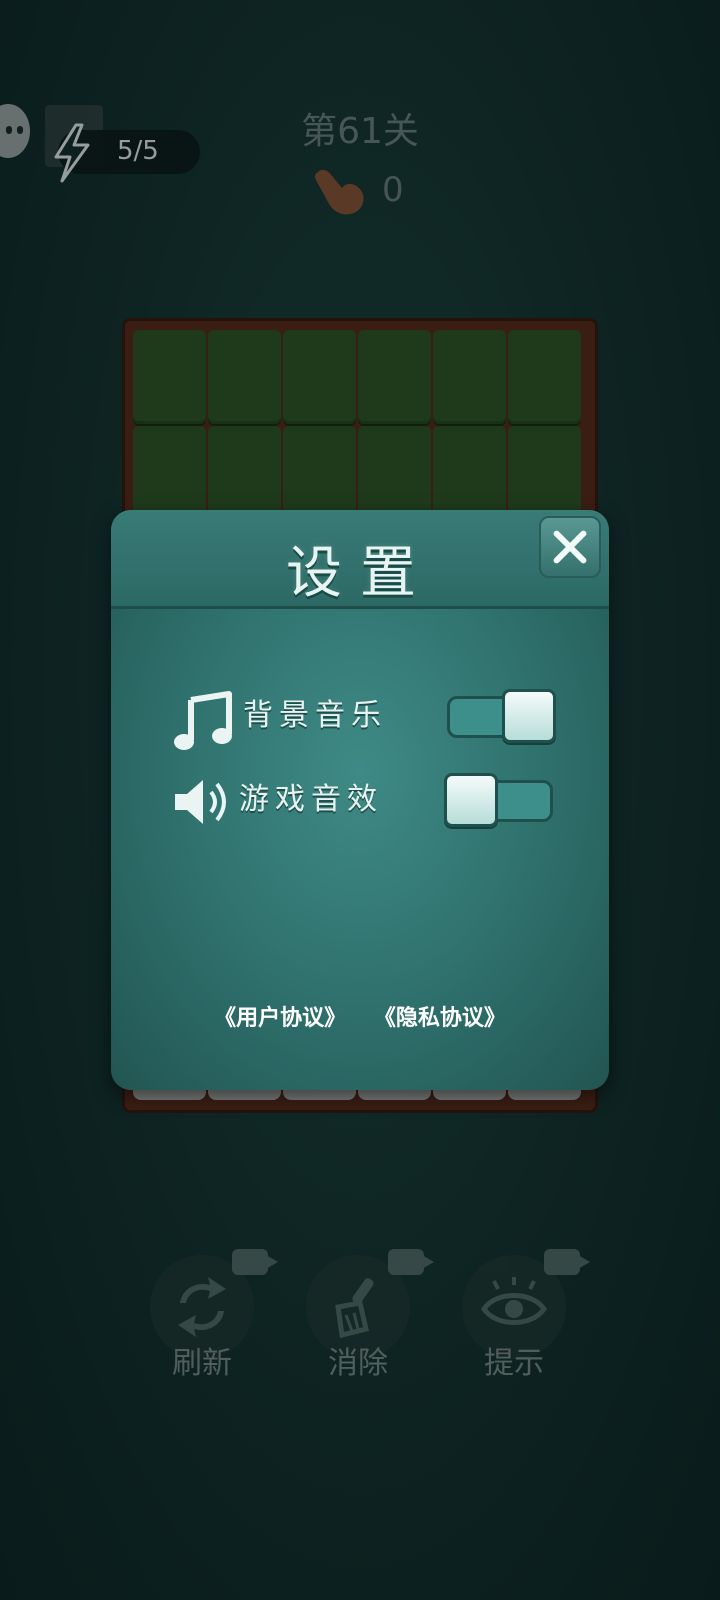 The width and height of the screenshot is (720, 1600). Describe the element at coordinates (280, 1018) in the screenshot. I see `user-agreement-link: 《用户协议》` at that location.